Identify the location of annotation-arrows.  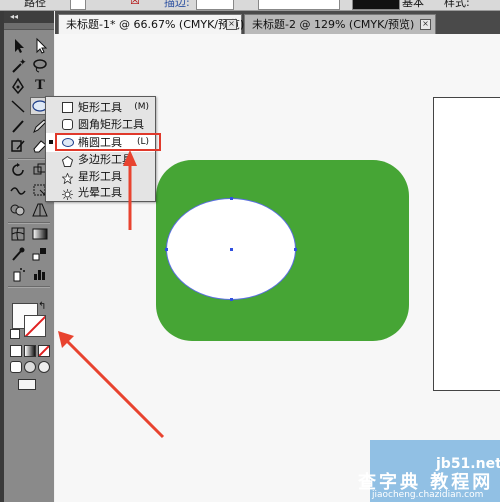
(111, 294).